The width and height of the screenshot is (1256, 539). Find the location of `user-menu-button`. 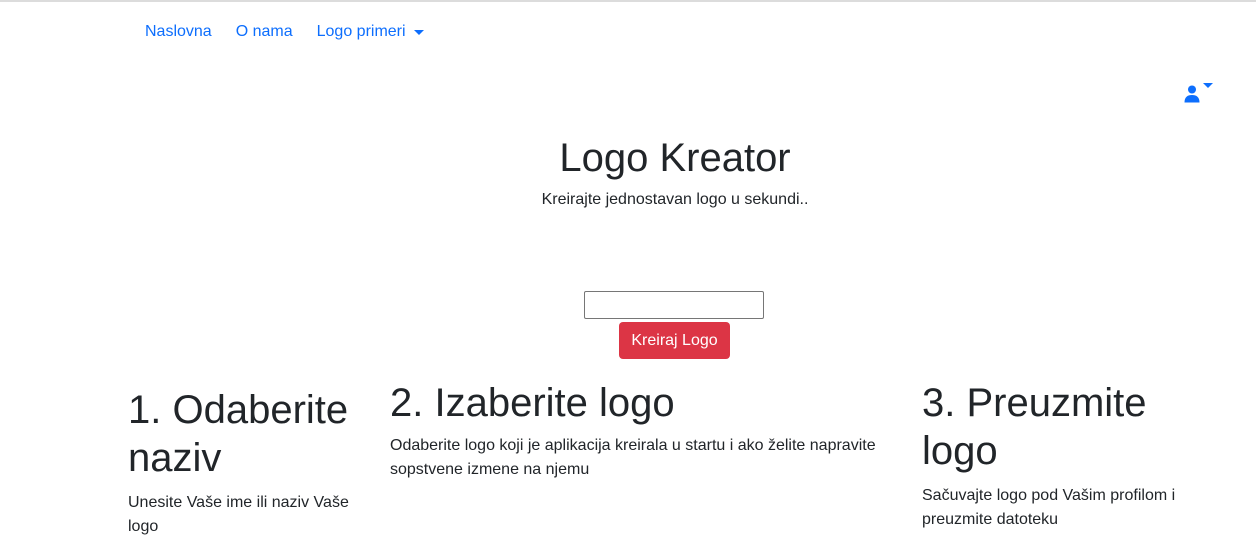

user-menu-button is located at coordinates (1200, 93).